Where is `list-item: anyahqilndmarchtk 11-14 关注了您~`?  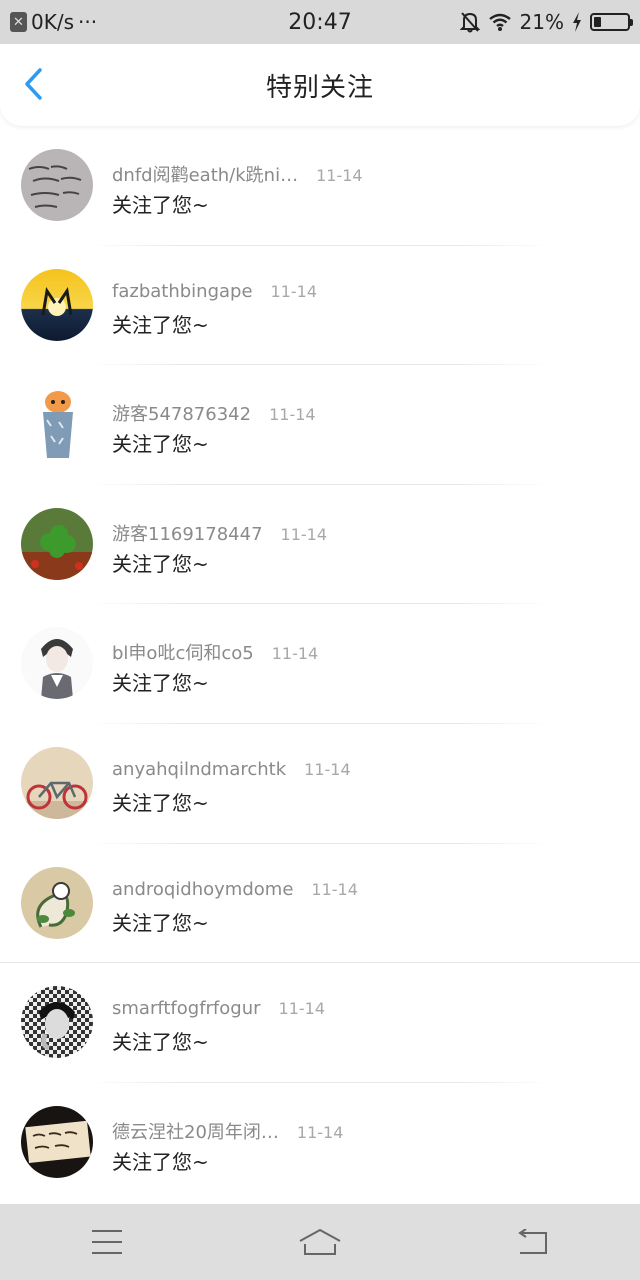 list-item: anyahqilndmarchtk 11-14 关注了您~ is located at coordinates (320, 784).